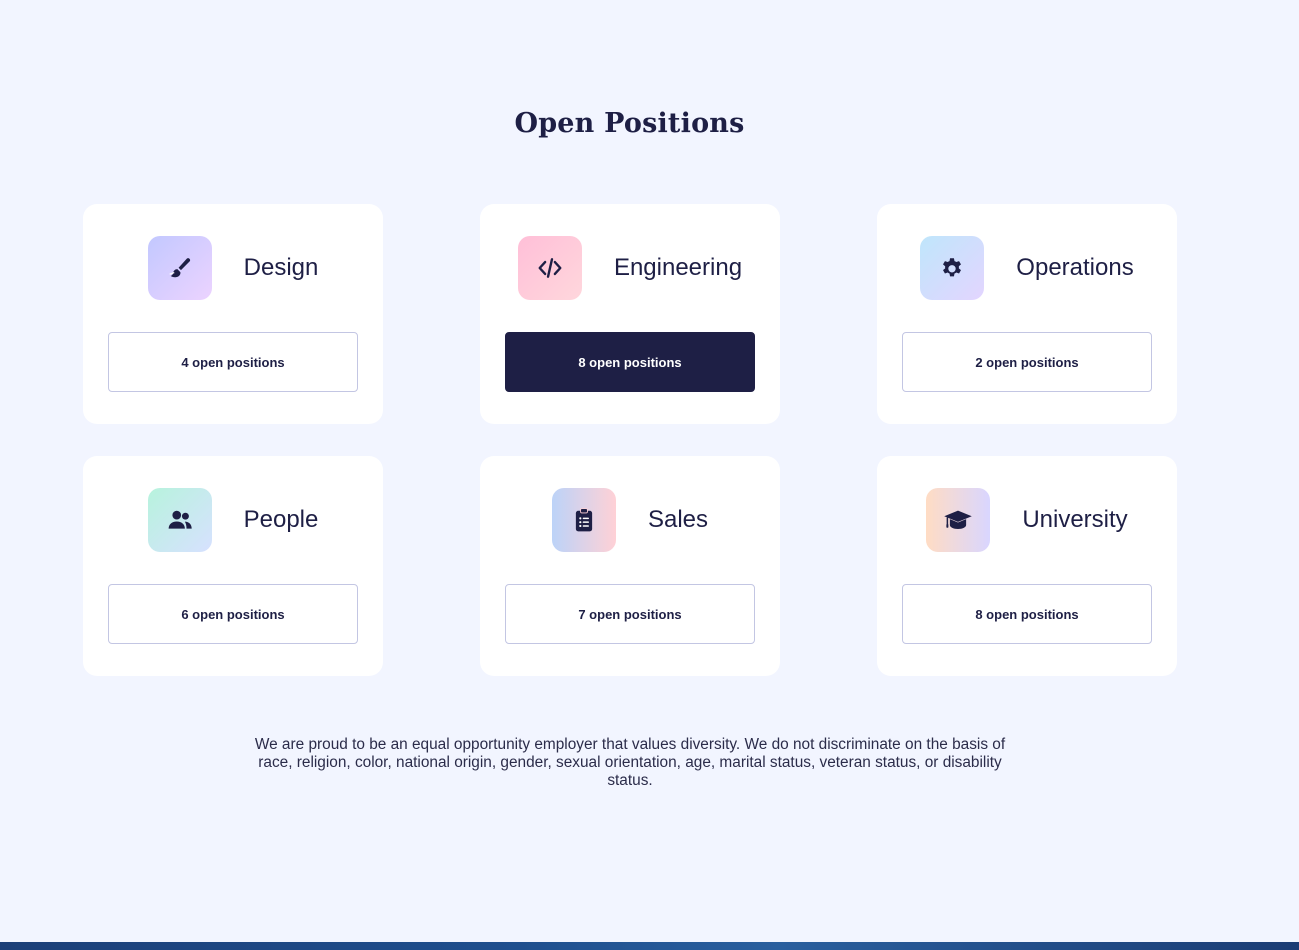 This screenshot has width=1299, height=950. What do you see at coordinates (630, 614) in the screenshot?
I see `open-positions-button-sales: 7 open positions` at bounding box center [630, 614].